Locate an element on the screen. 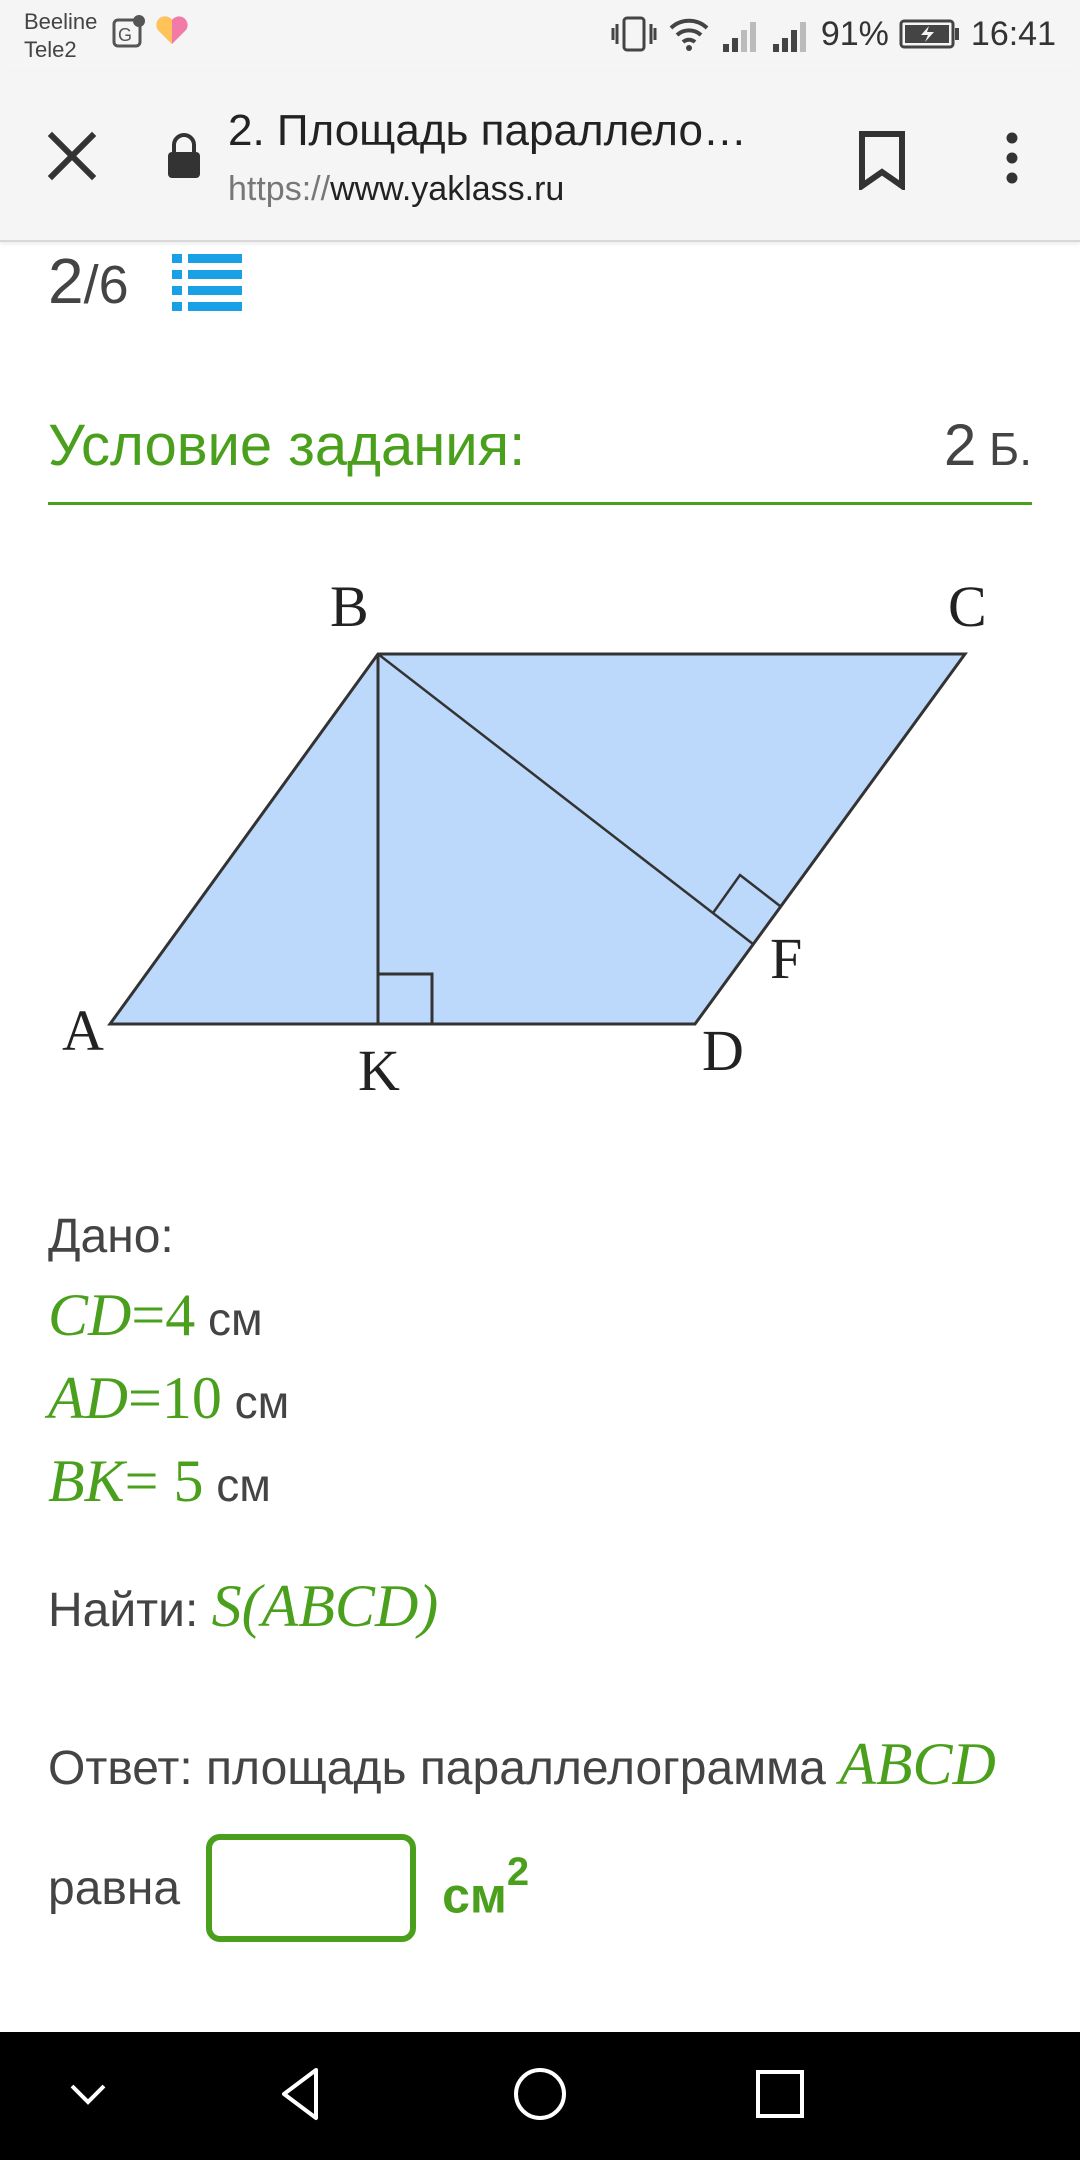  recents-icon is located at coordinates (780, 2094).